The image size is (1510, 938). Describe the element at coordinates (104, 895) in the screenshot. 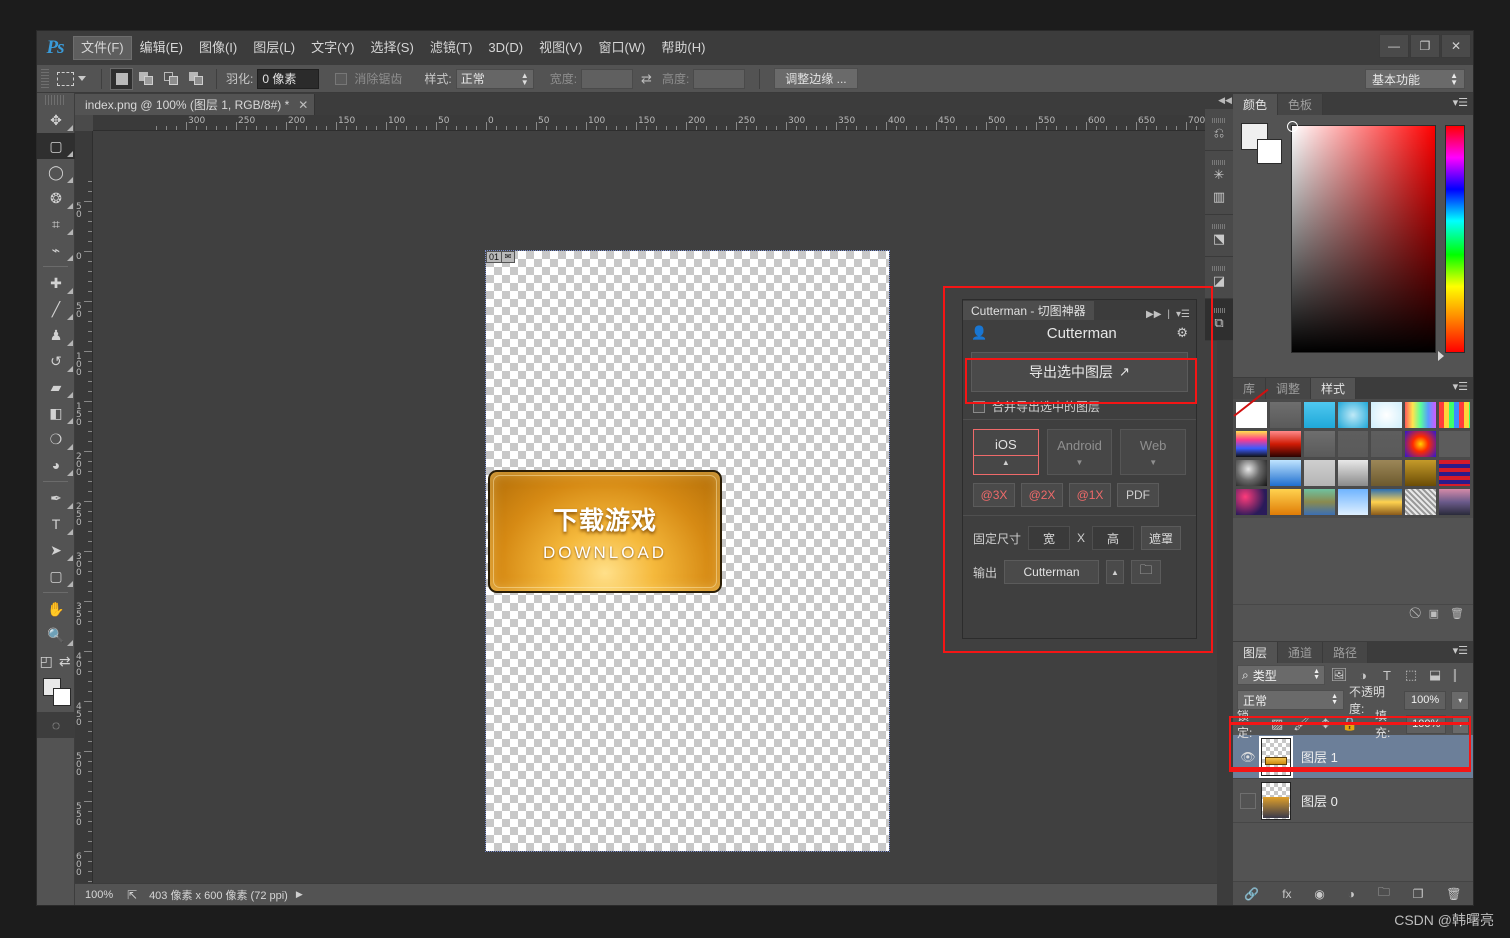

I see `zoom-level: 100%` at that location.